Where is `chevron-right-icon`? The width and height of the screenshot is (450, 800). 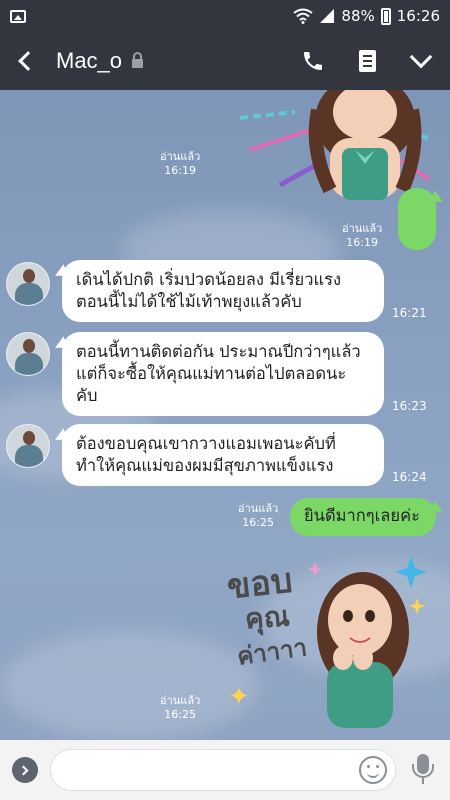 chevron-right-icon is located at coordinates (23, 770).